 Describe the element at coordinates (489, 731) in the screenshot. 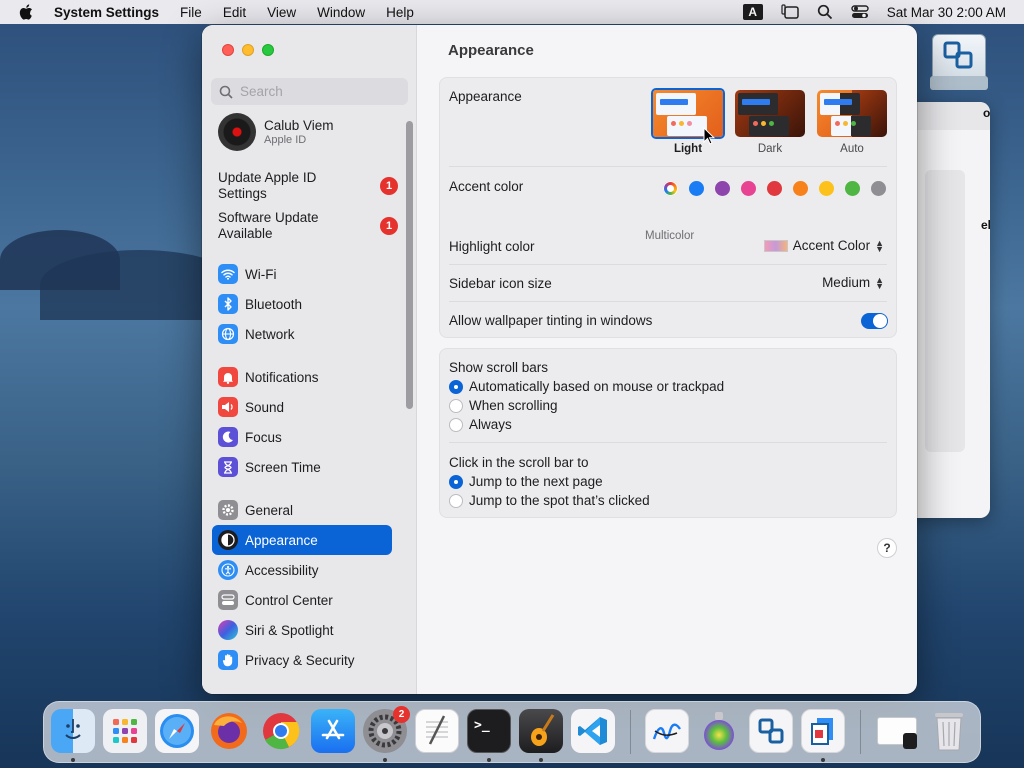

I see `terminal-icon: >_` at that location.